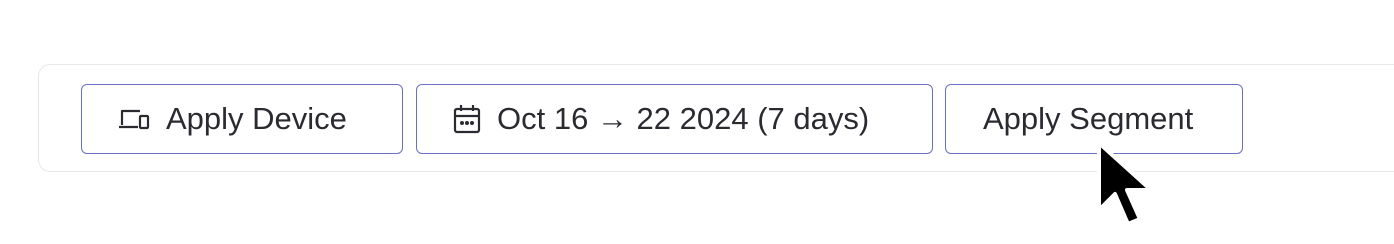 This screenshot has width=1394, height=244. What do you see at coordinates (256, 118) in the screenshot?
I see `apply-device-label: Apply Device` at bounding box center [256, 118].